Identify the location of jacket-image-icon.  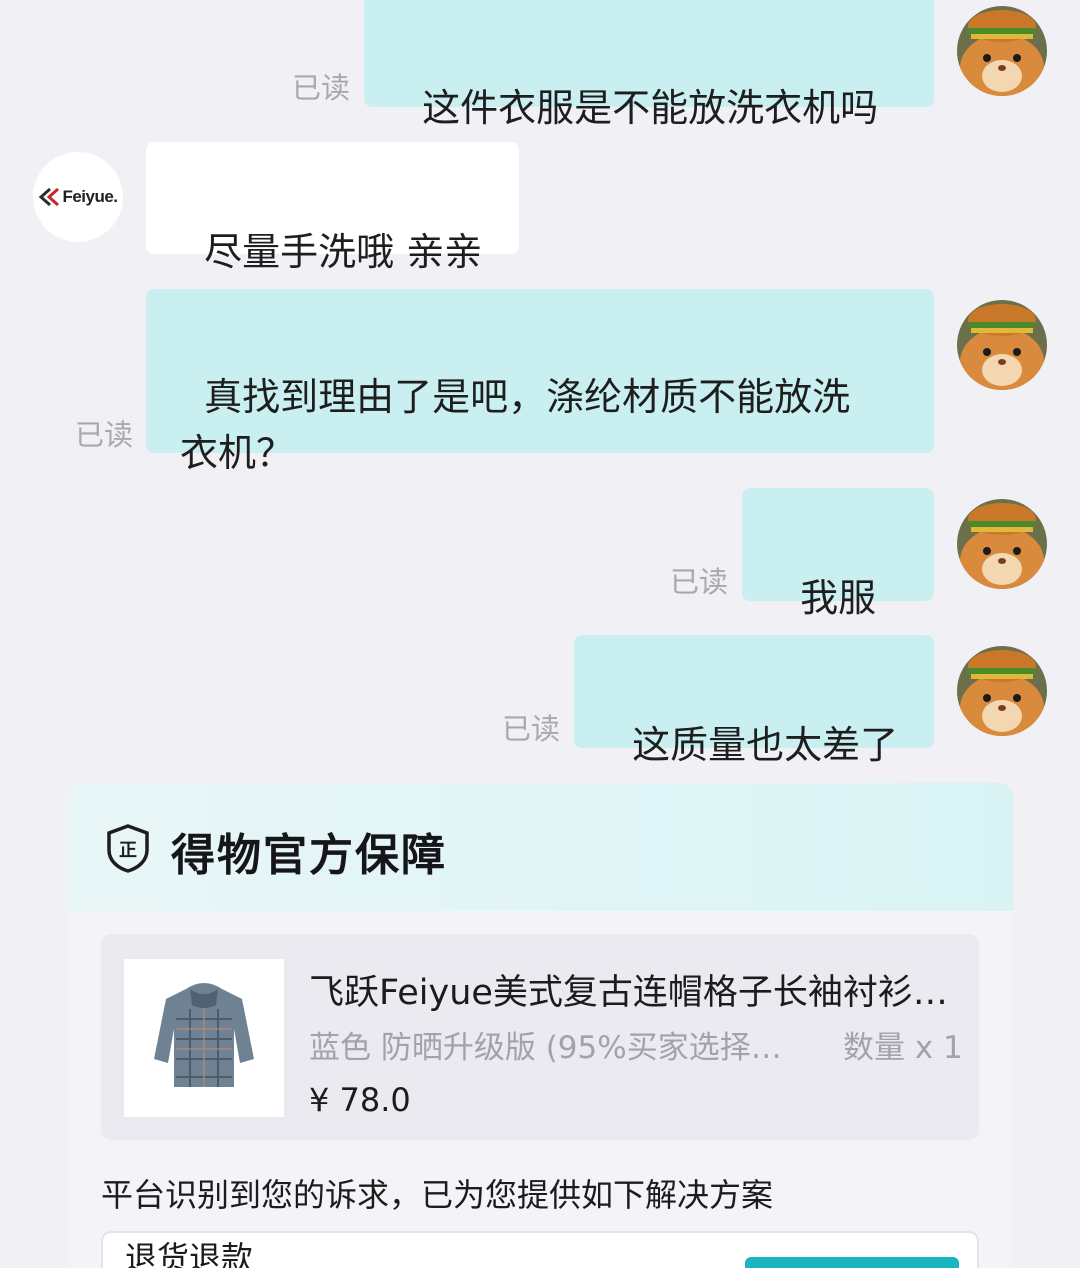
(204, 1035).